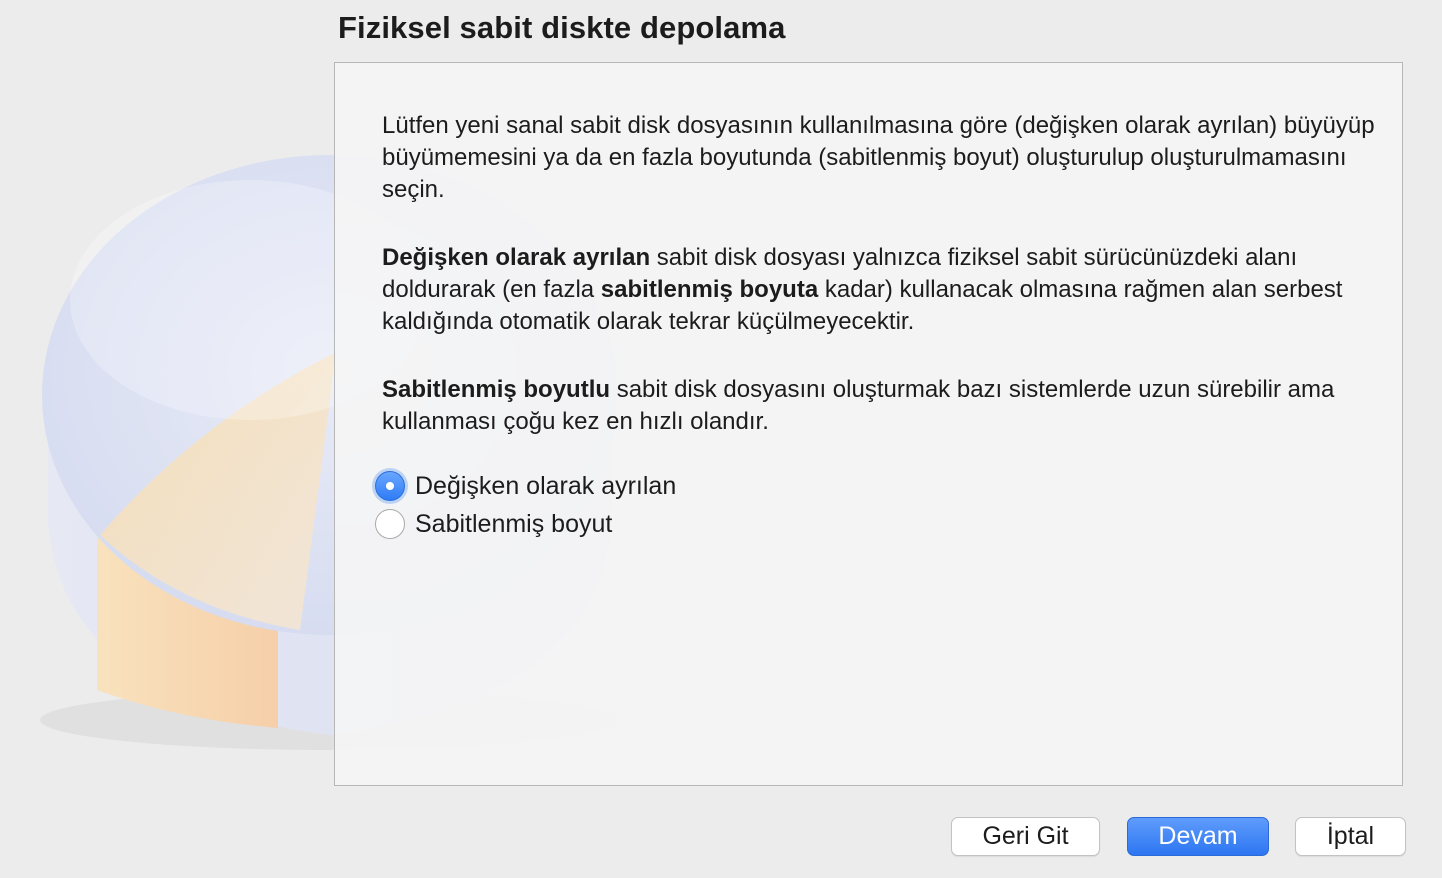 This screenshot has width=1442, height=878. I want to click on option-fixed: Sabitlenmiş boyut, so click(525, 524).